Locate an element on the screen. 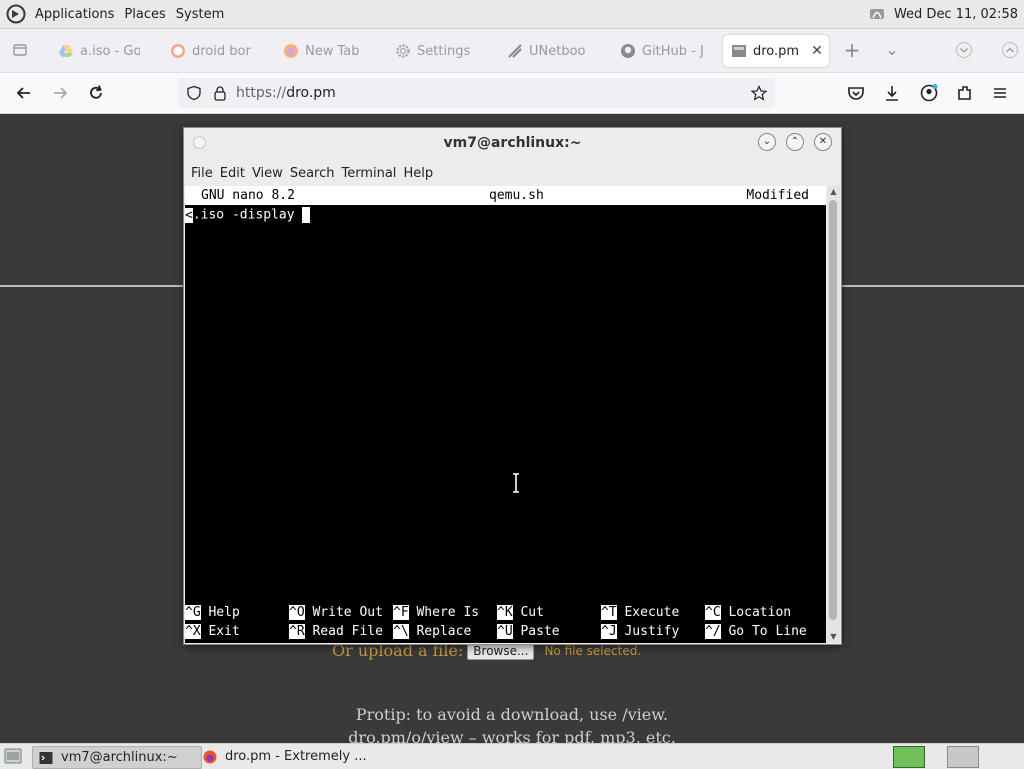  tab-github: GitHub - J is located at coordinates (662, 51).